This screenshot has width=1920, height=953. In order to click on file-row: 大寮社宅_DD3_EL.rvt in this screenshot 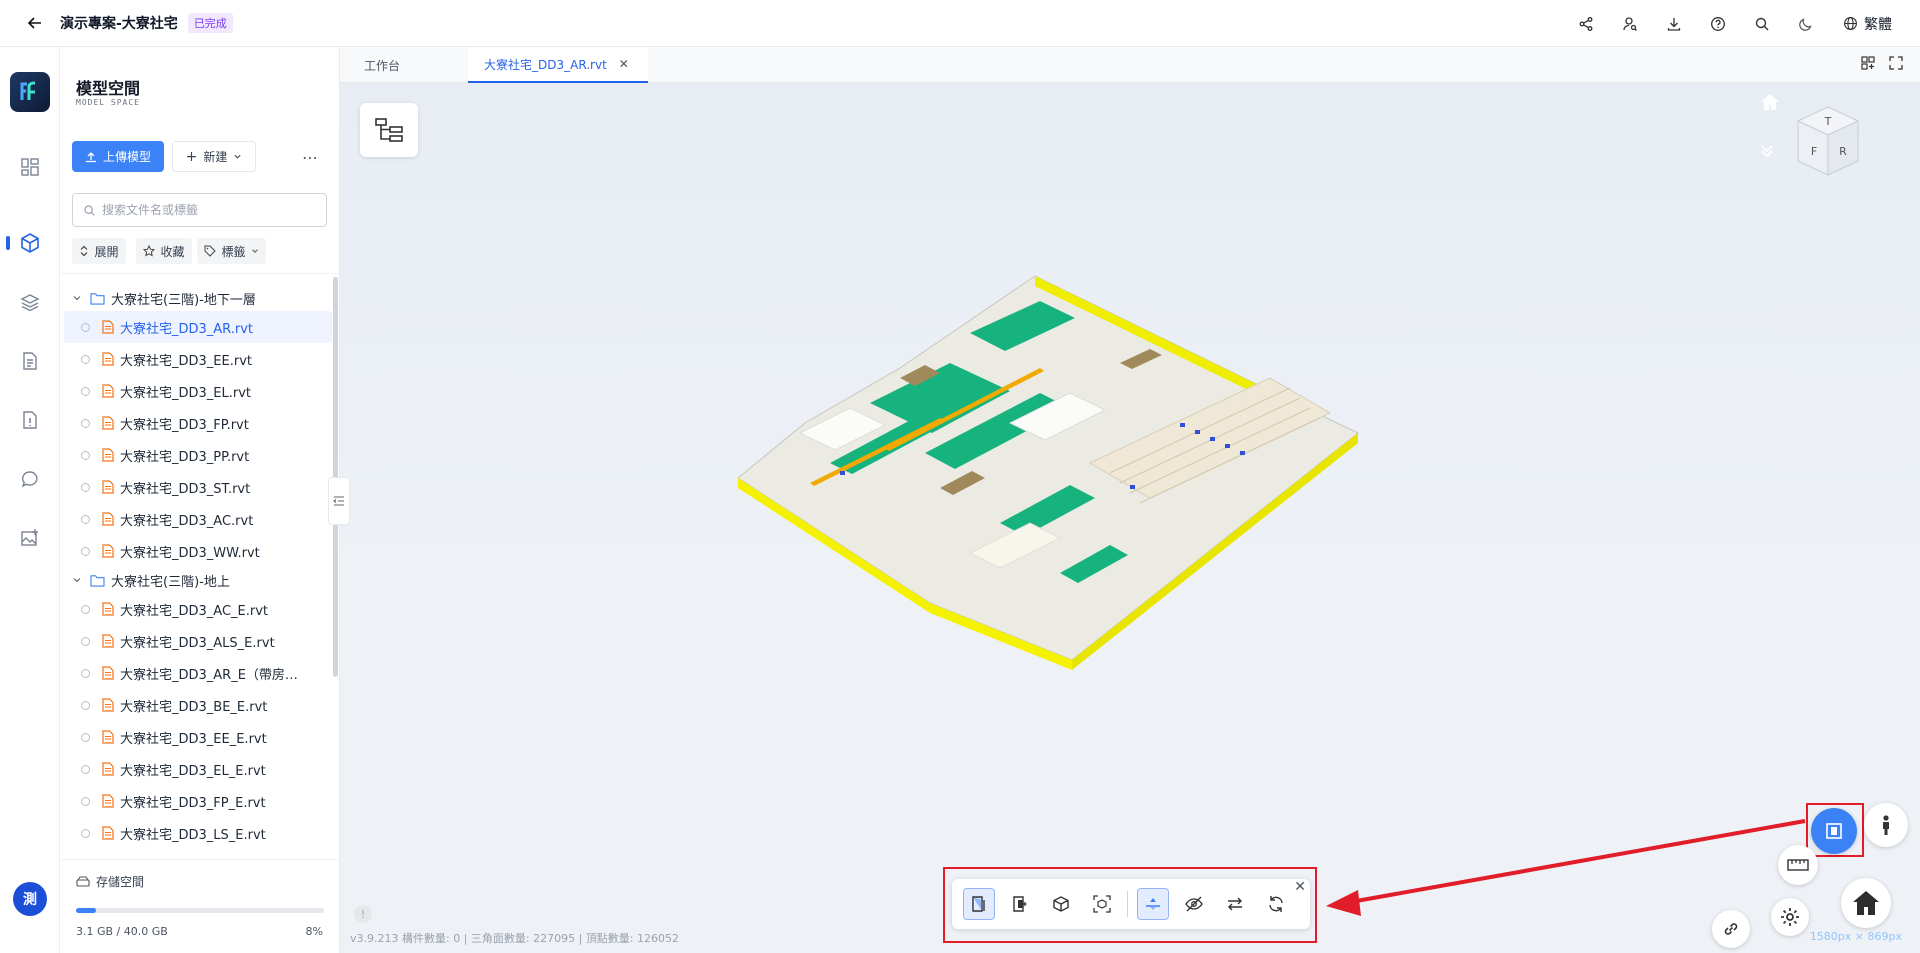, I will do `click(198, 391)`.